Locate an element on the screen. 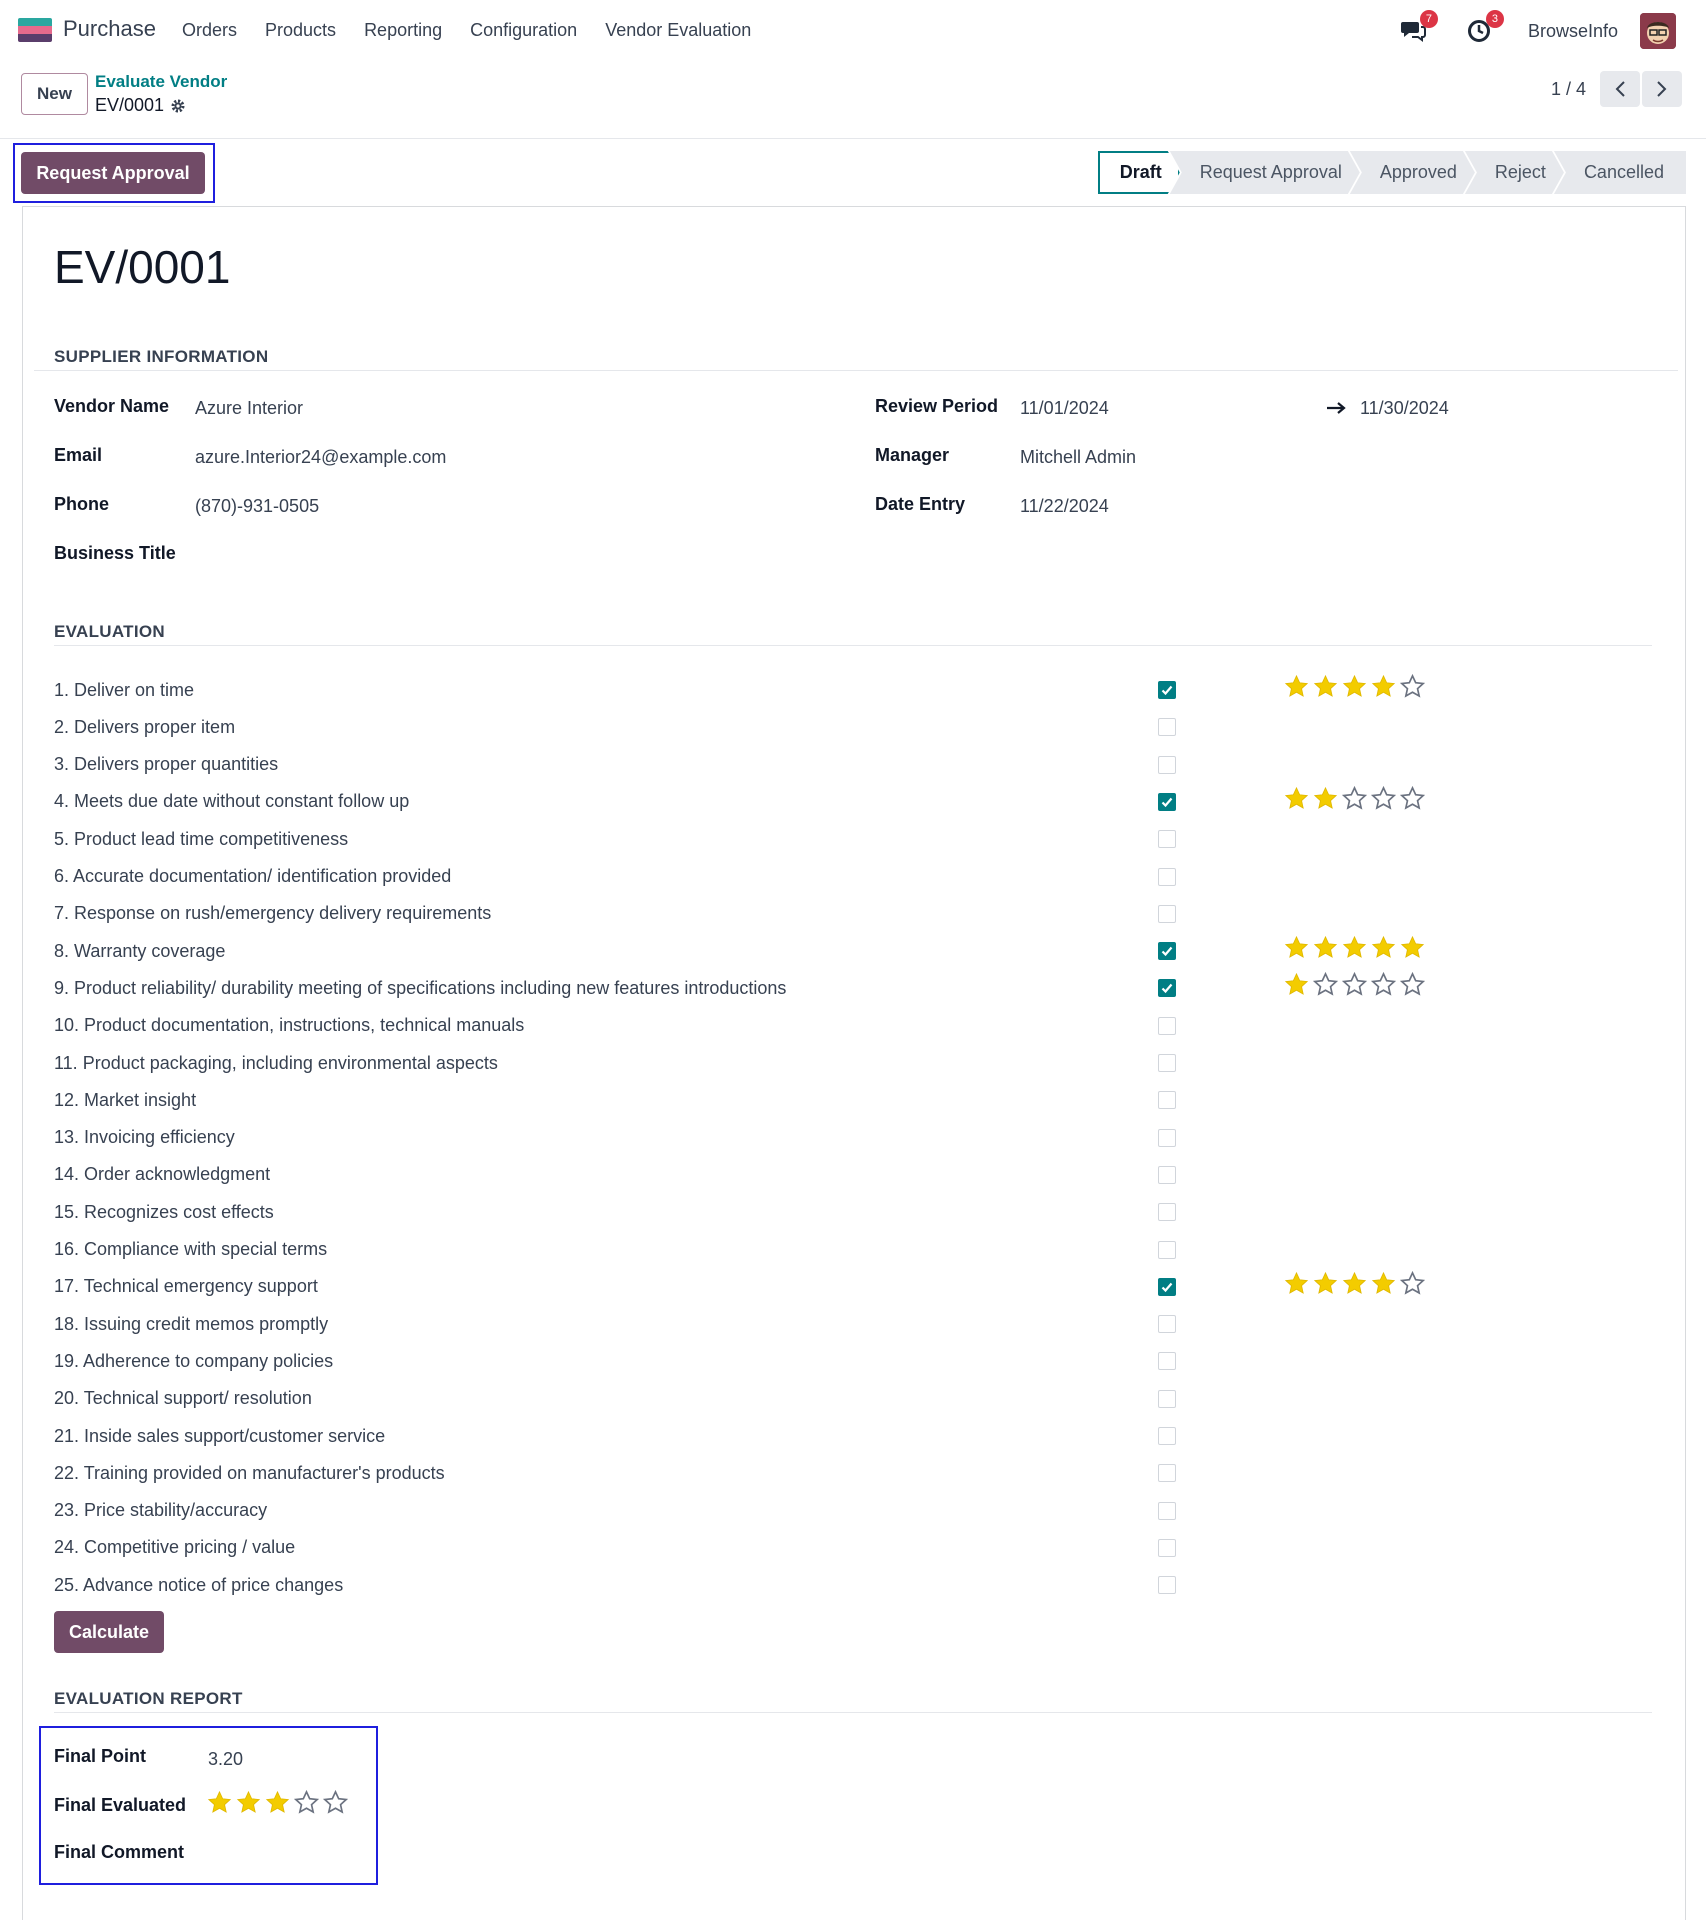 The height and width of the screenshot is (1920, 1706). final-evaluated-stars is located at coordinates (277, 1802).